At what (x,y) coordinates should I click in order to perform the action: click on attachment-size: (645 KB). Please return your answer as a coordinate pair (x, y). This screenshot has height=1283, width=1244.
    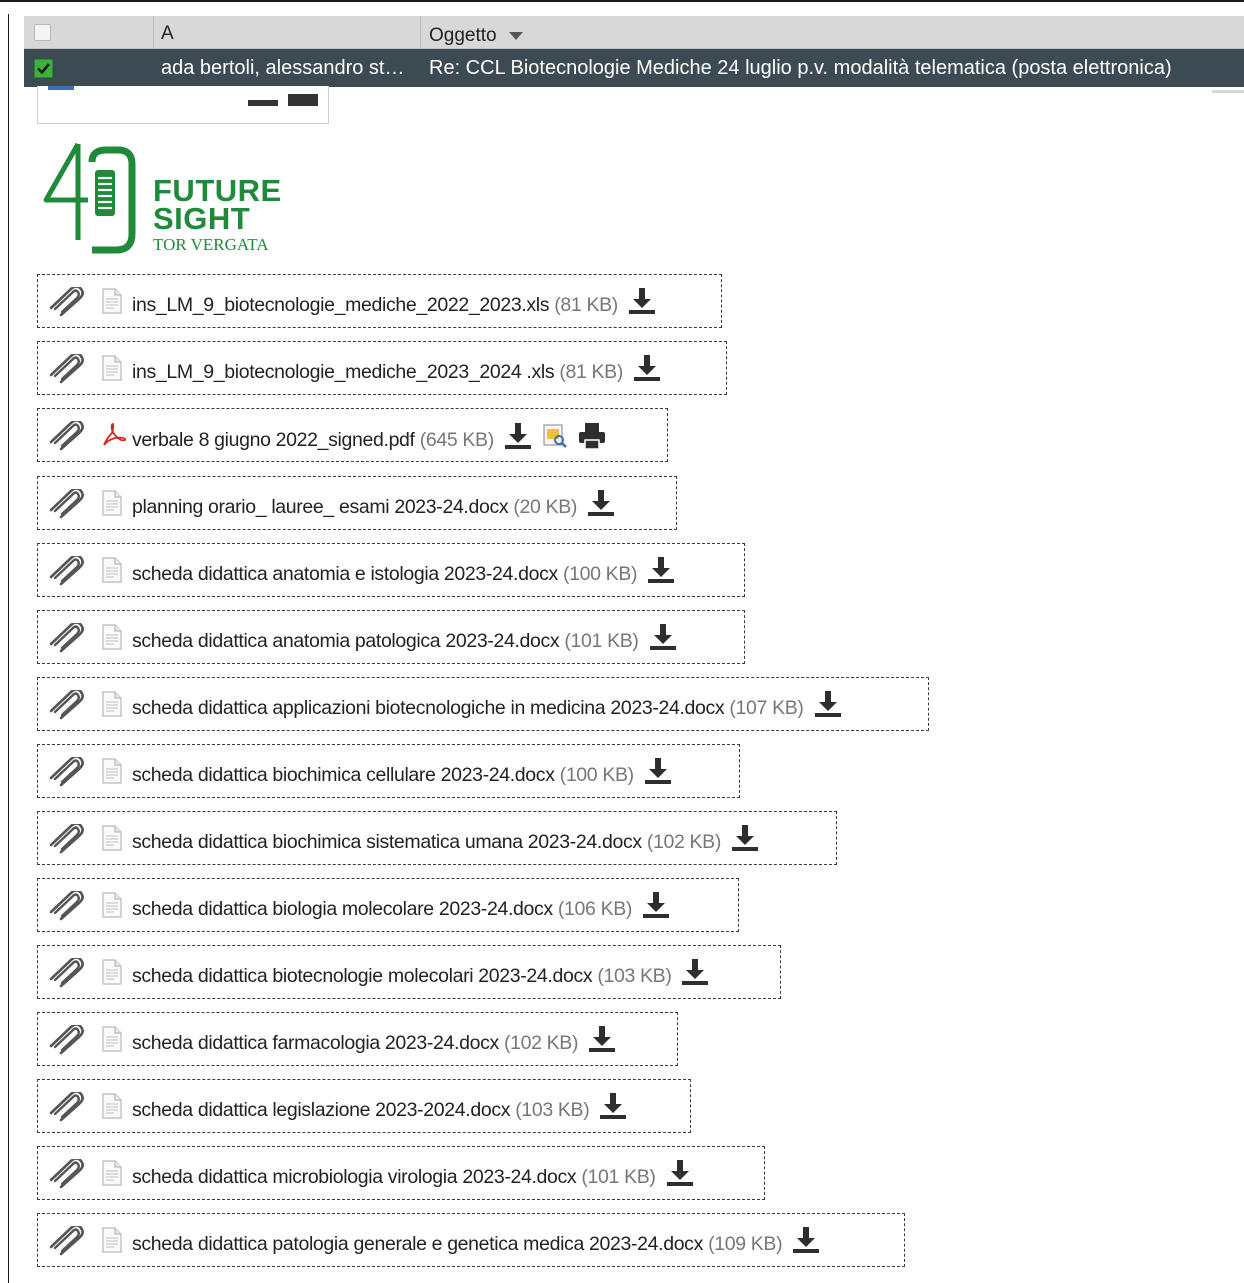
    Looking at the image, I should click on (457, 440).